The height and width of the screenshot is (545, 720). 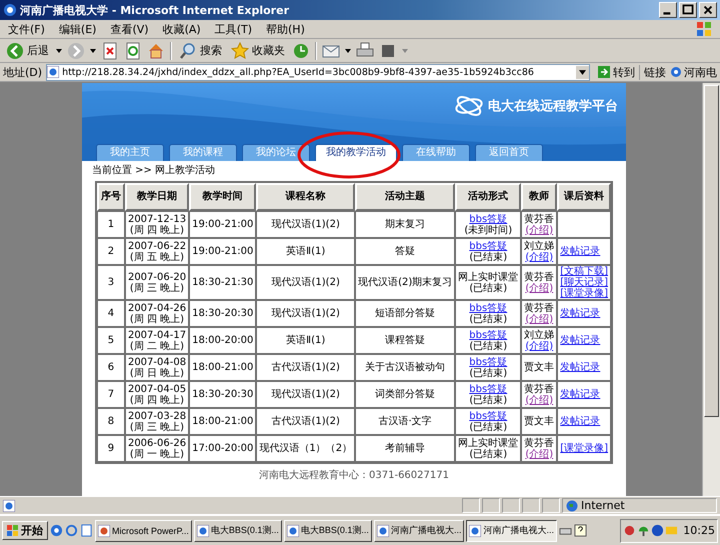 What do you see at coordinates (539, 197) in the screenshot?
I see `column-header: 教师` at bounding box center [539, 197].